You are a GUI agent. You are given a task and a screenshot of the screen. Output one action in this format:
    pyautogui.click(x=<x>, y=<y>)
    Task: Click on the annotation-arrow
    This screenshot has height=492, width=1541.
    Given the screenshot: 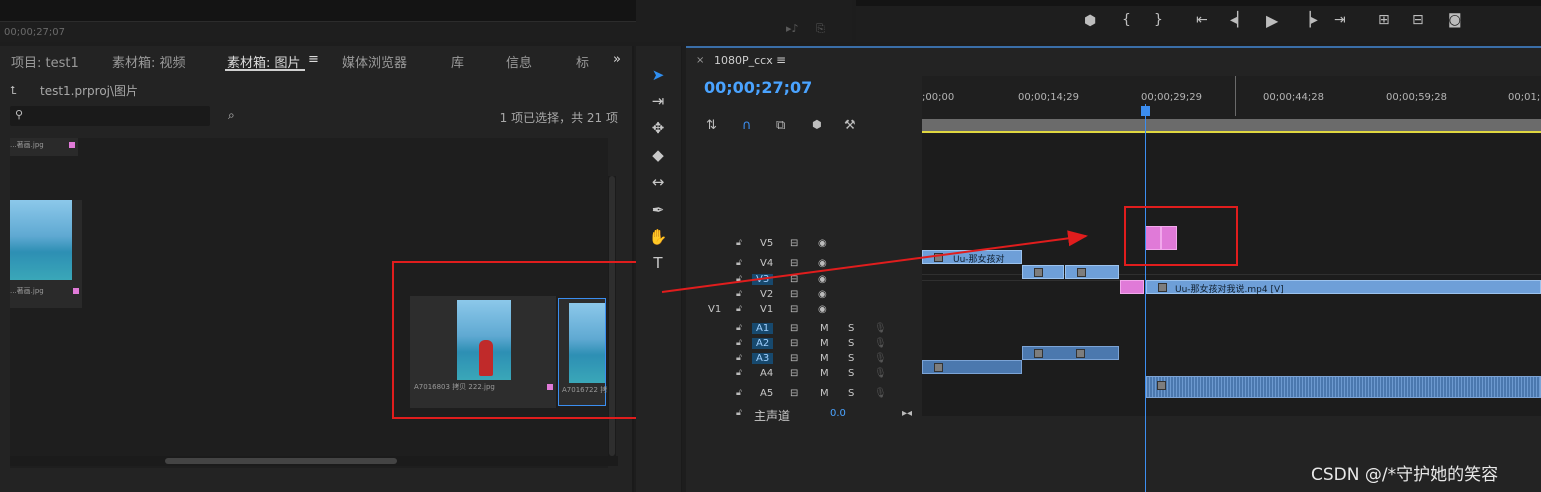 What is the action you would take?
    pyautogui.click(x=874, y=261)
    